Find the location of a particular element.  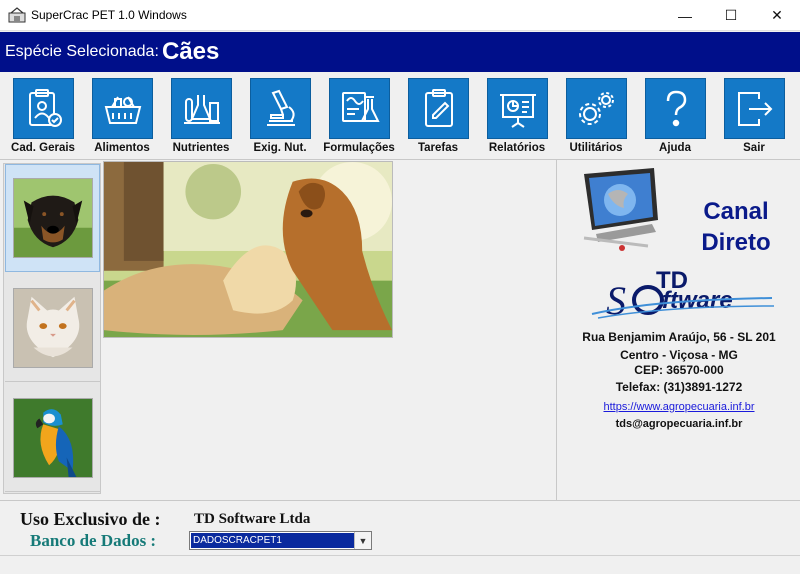

gears-icon is located at coordinates (596, 108).